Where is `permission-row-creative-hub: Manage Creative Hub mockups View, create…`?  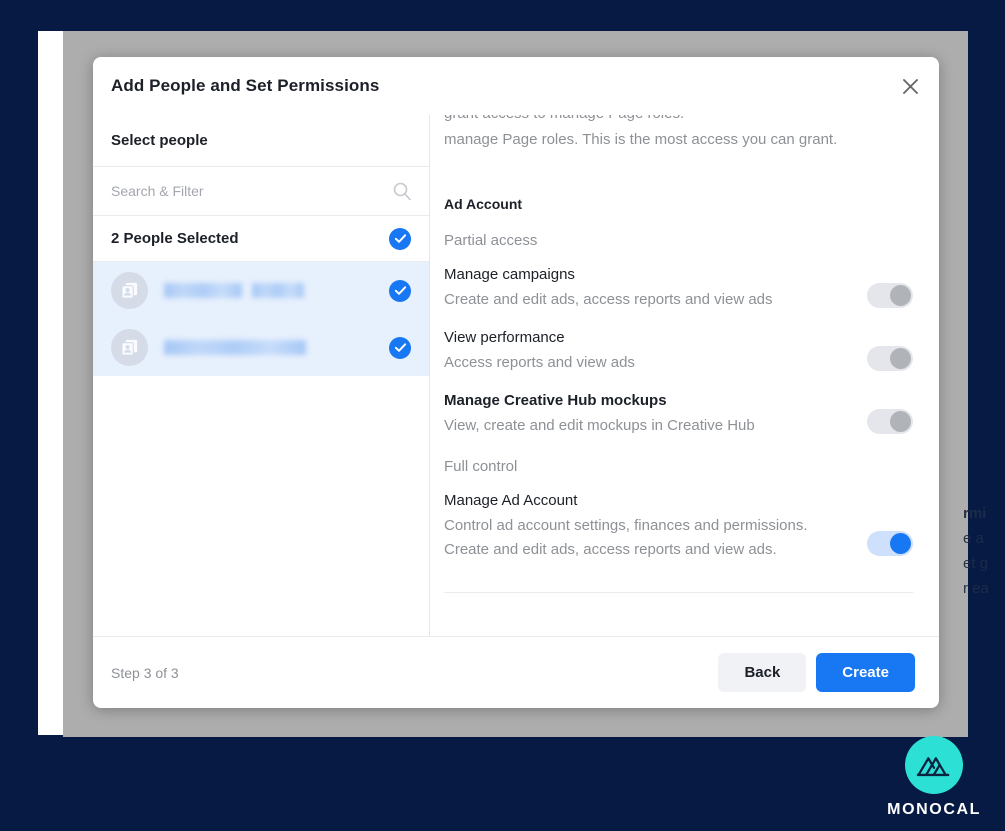 permission-row-creative-hub: Manage Creative Hub mockups View, create… is located at coordinates (678, 414).